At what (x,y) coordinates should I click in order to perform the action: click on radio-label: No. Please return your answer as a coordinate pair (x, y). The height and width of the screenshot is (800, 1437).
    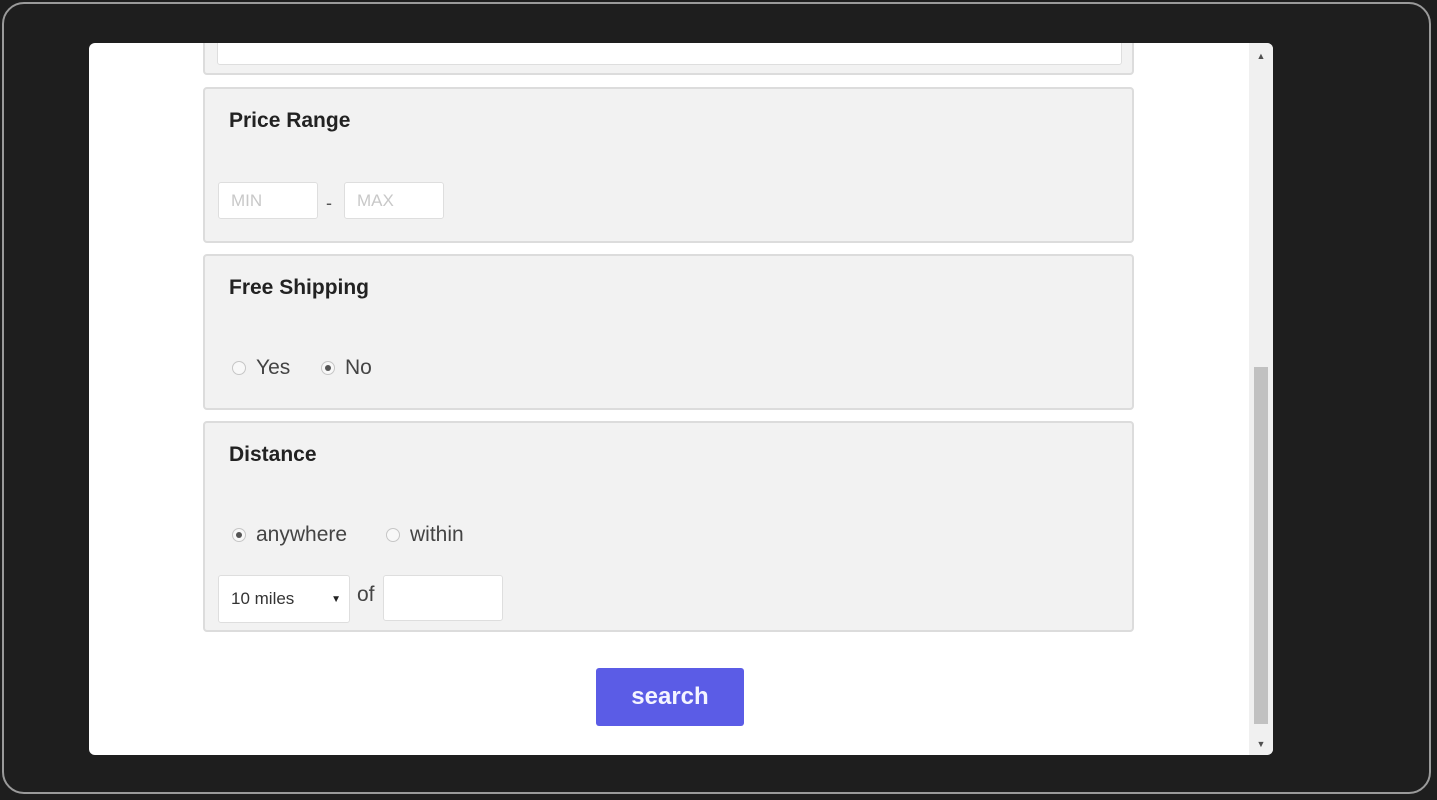
    Looking at the image, I should click on (358, 367).